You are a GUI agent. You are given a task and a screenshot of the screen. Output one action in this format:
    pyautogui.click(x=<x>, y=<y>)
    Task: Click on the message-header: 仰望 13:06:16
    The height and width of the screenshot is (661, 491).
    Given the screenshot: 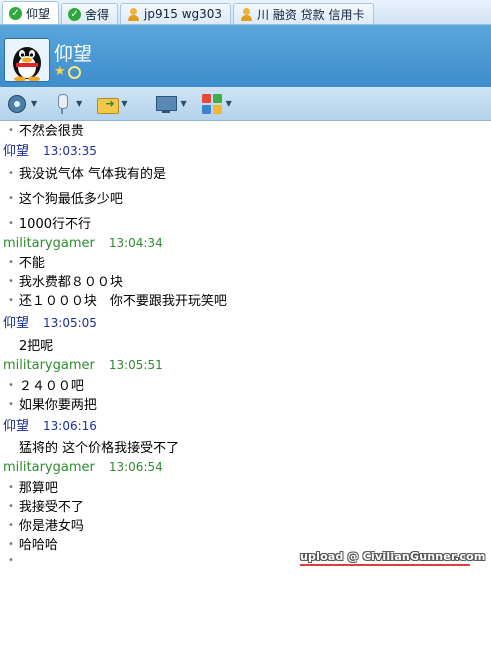 What is the action you would take?
    pyautogui.click(x=50, y=424)
    